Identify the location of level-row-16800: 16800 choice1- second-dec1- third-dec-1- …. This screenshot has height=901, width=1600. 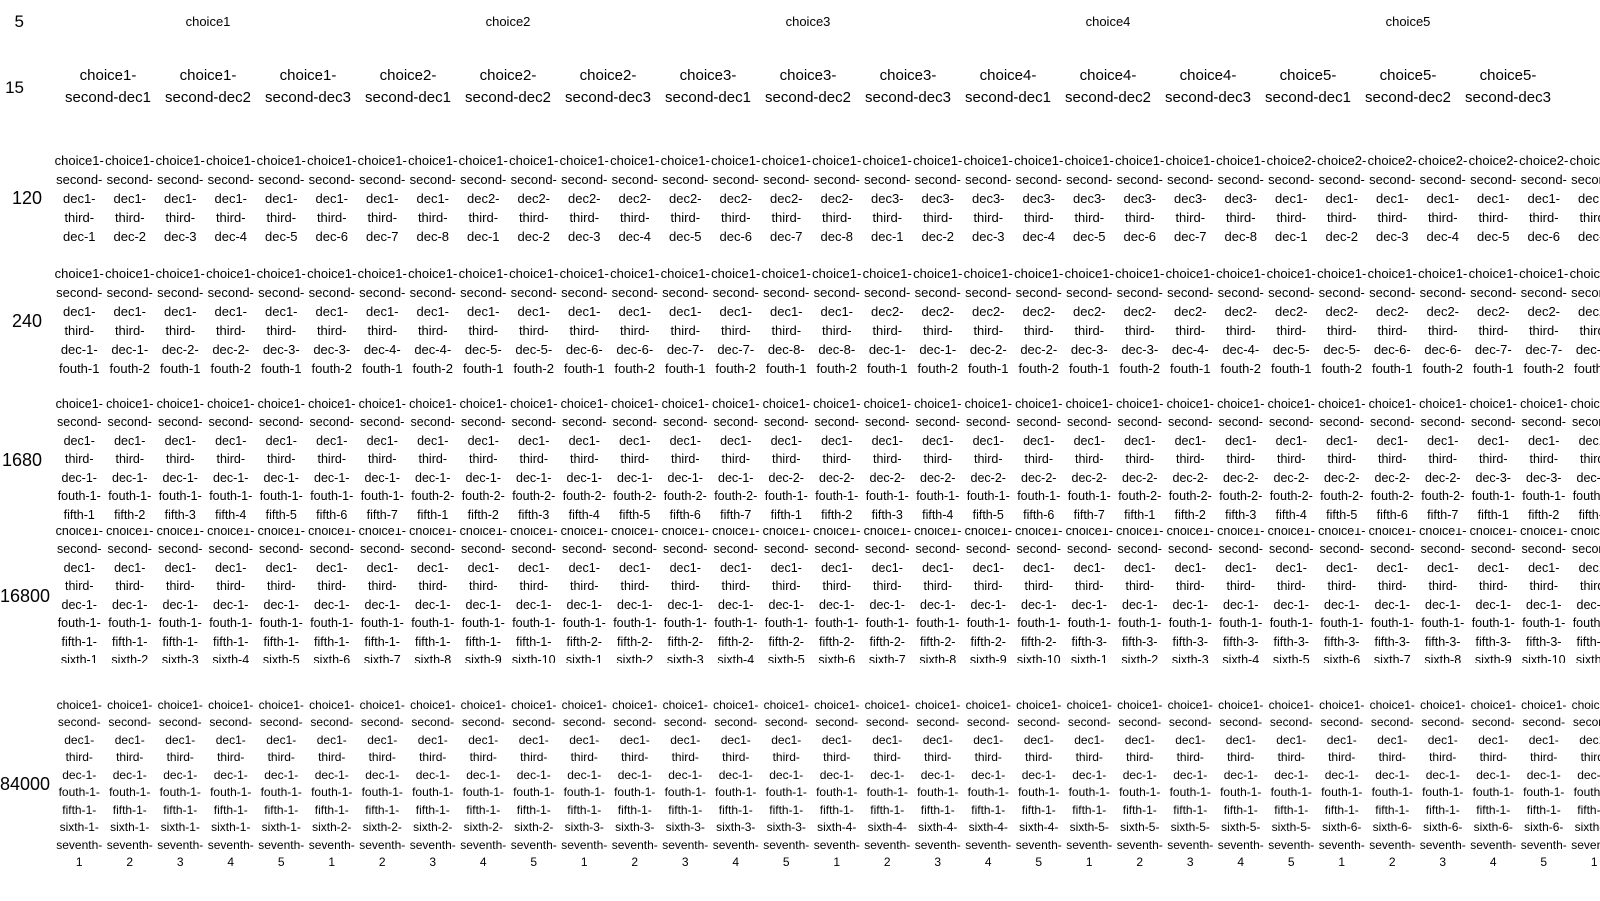
(800, 595).